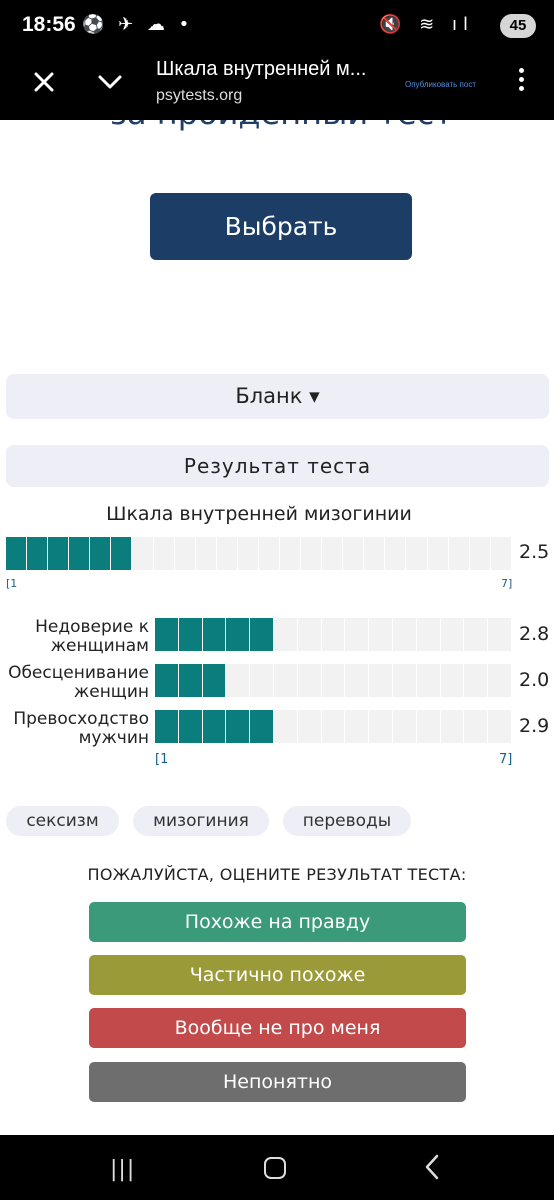 The height and width of the screenshot is (1200, 554). What do you see at coordinates (199, 95) in the screenshot?
I see `page-url: psytests.org` at bounding box center [199, 95].